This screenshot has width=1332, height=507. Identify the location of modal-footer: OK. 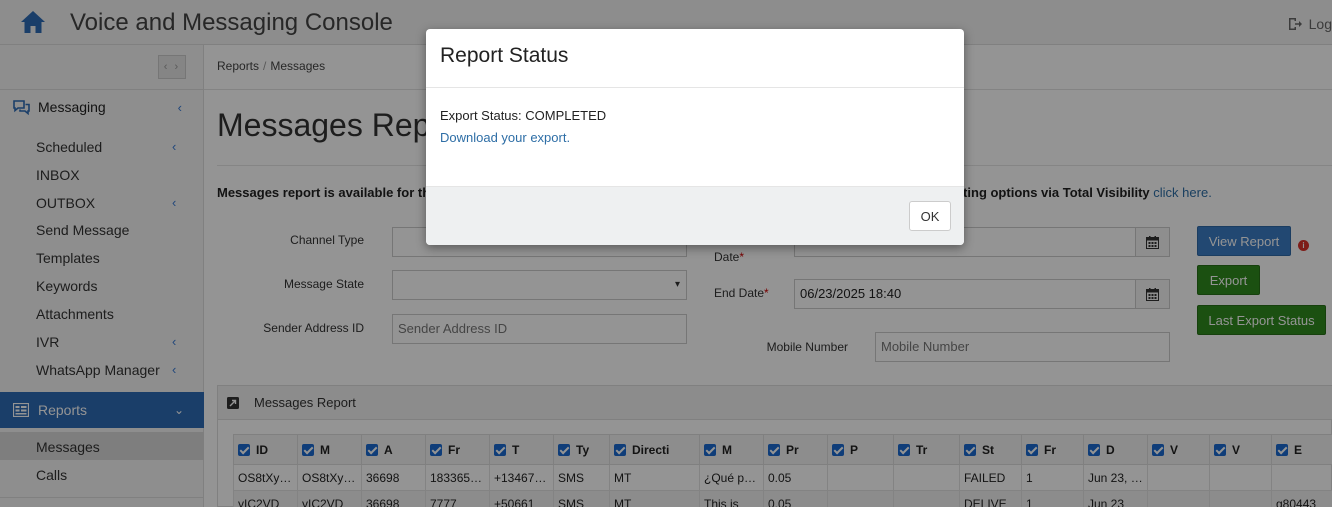
(695, 215).